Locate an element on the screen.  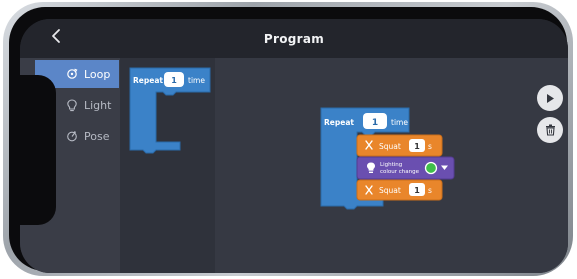
lighting-label-line1: Lighting is located at coordinates (391, 165).